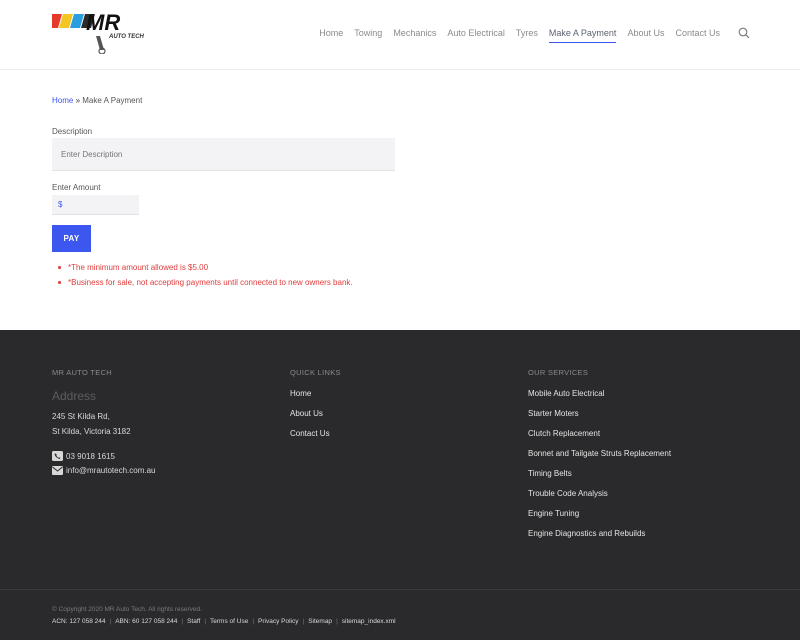 The width and height of the screenshot is (800, 640). I want to click on svg-text: MR, so click(103, 22).